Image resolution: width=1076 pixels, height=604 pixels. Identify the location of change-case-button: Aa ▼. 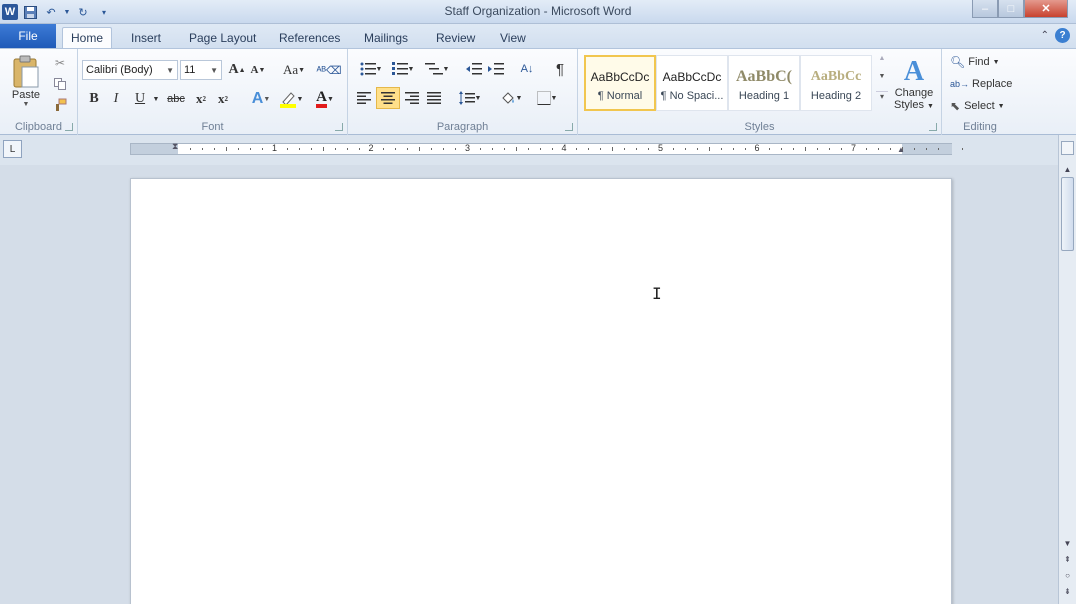
(294, 70).